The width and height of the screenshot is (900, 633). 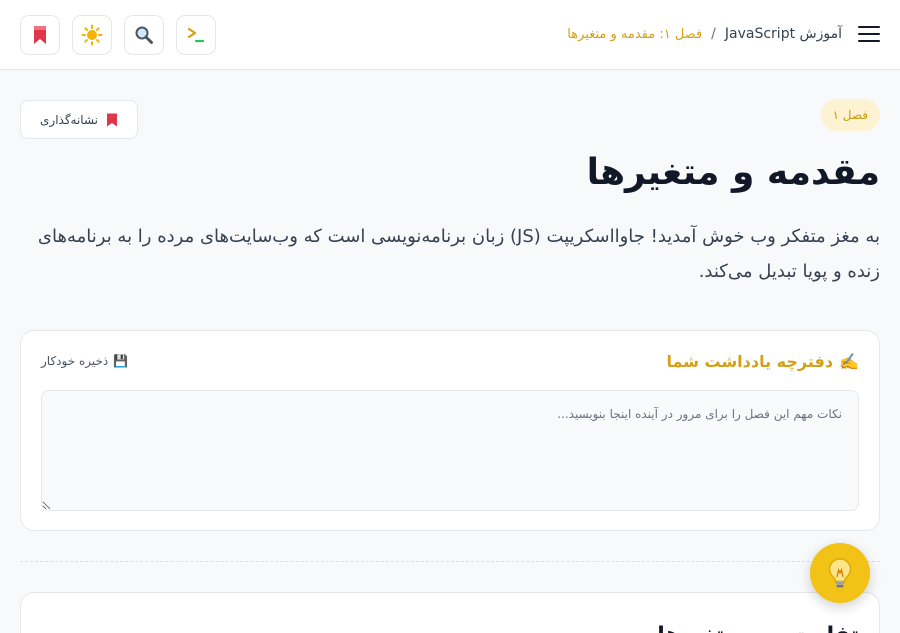 I want to click on bookmark-button, so click(x=40, y=35).